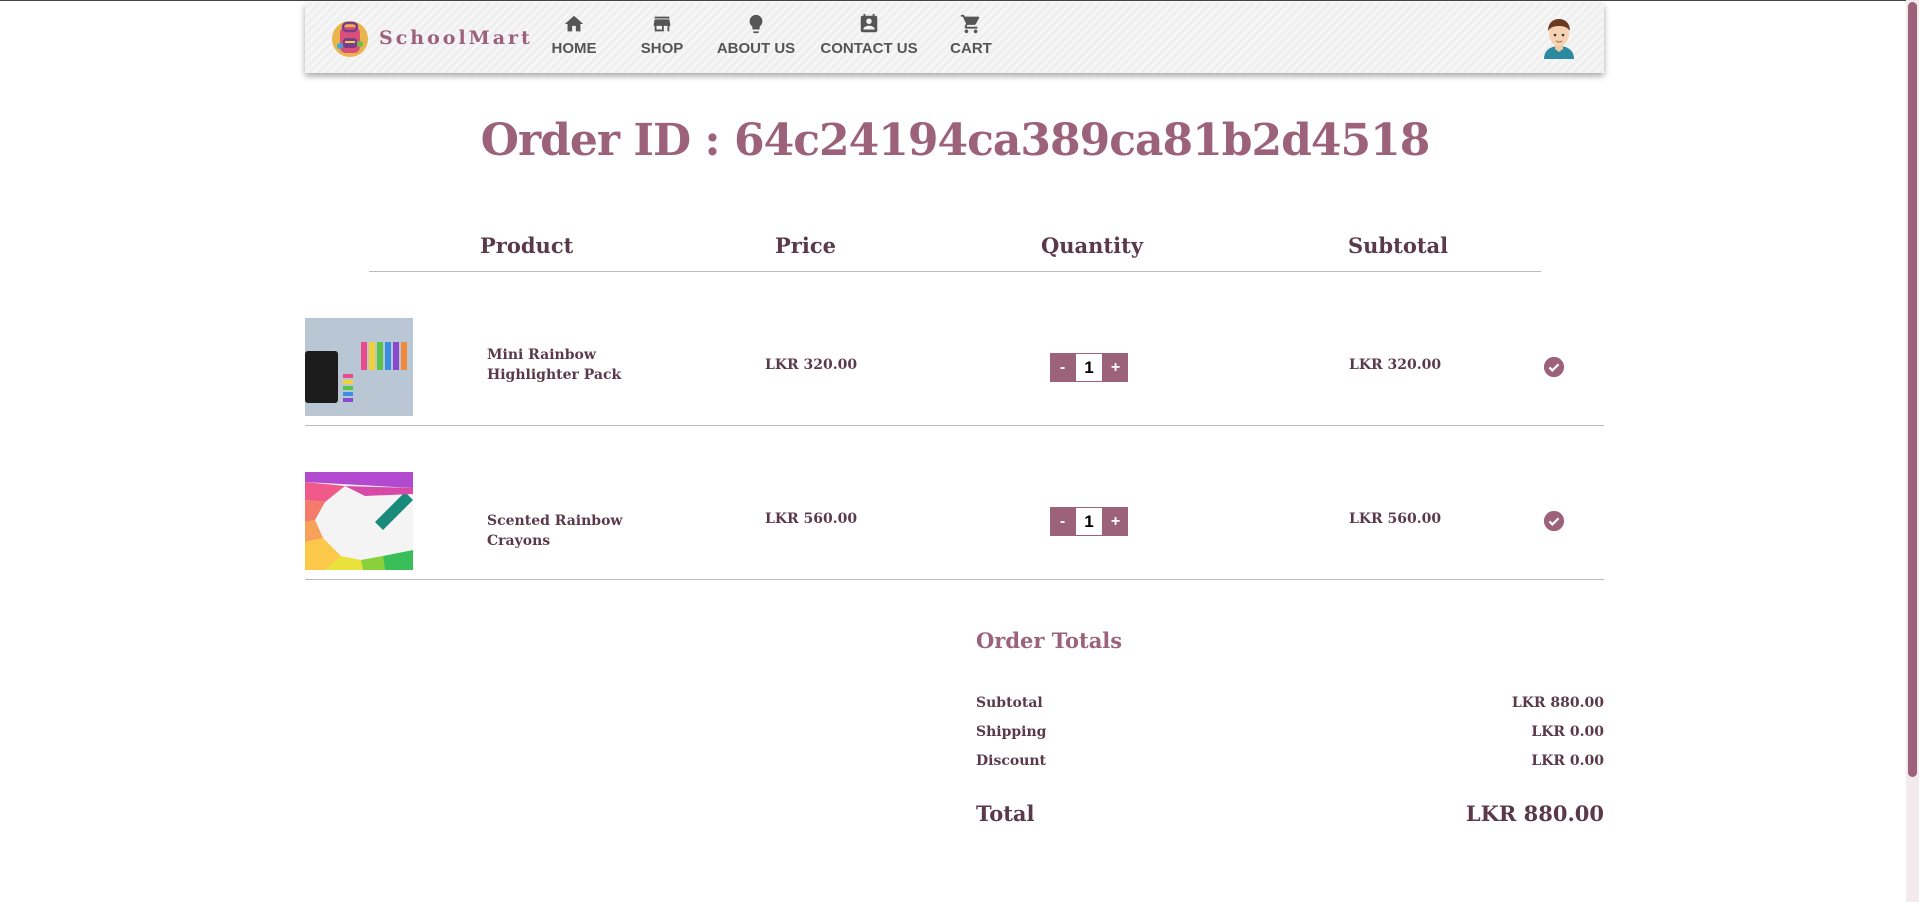 This screenshot has width=1919, height=902. What do you see at coordinates (1049, 640) in the screenshot?
I see `order-totals-title: Order Totals` at bounding box center [1049, 640].